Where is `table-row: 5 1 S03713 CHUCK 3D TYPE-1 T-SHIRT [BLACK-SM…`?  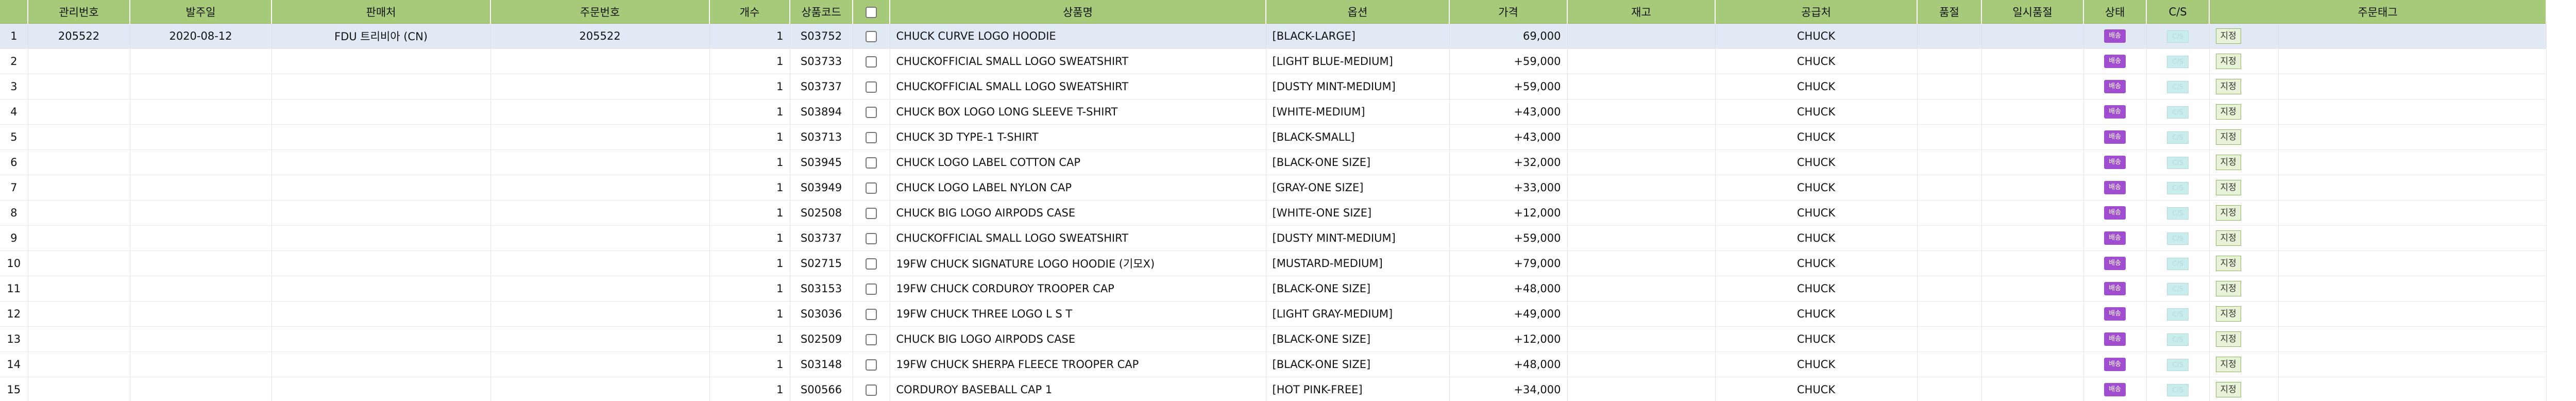
table-row: 5 1 S03713 CHUCK 3D TYPE-1 T-SHIRT [BLACK-SM… is located at coordinates (1273, 137).